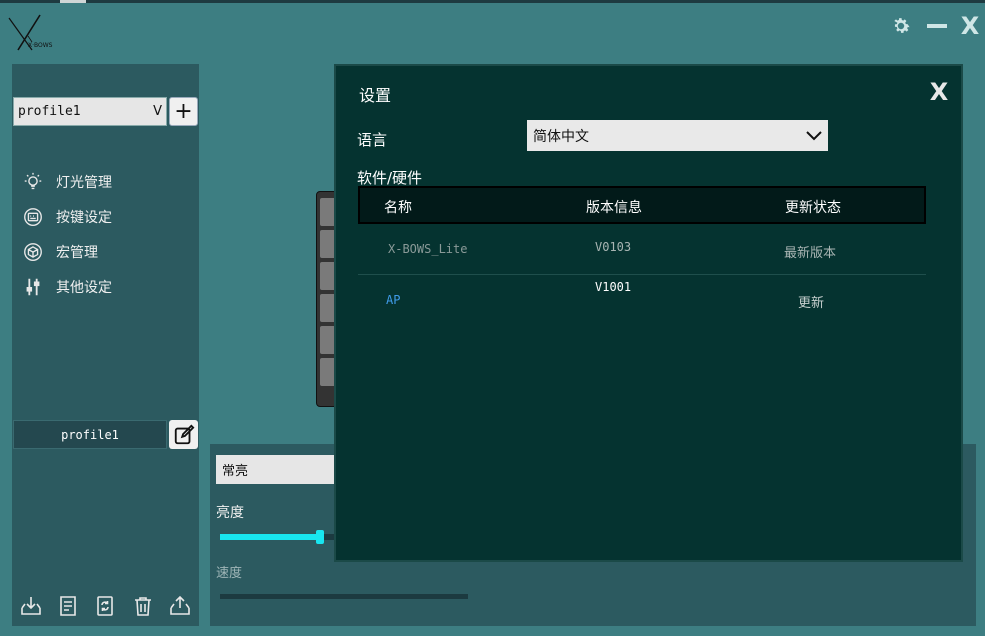 This screenshot has width=985, height=636. I want to click on edit-profile-button, so click(183, 434).